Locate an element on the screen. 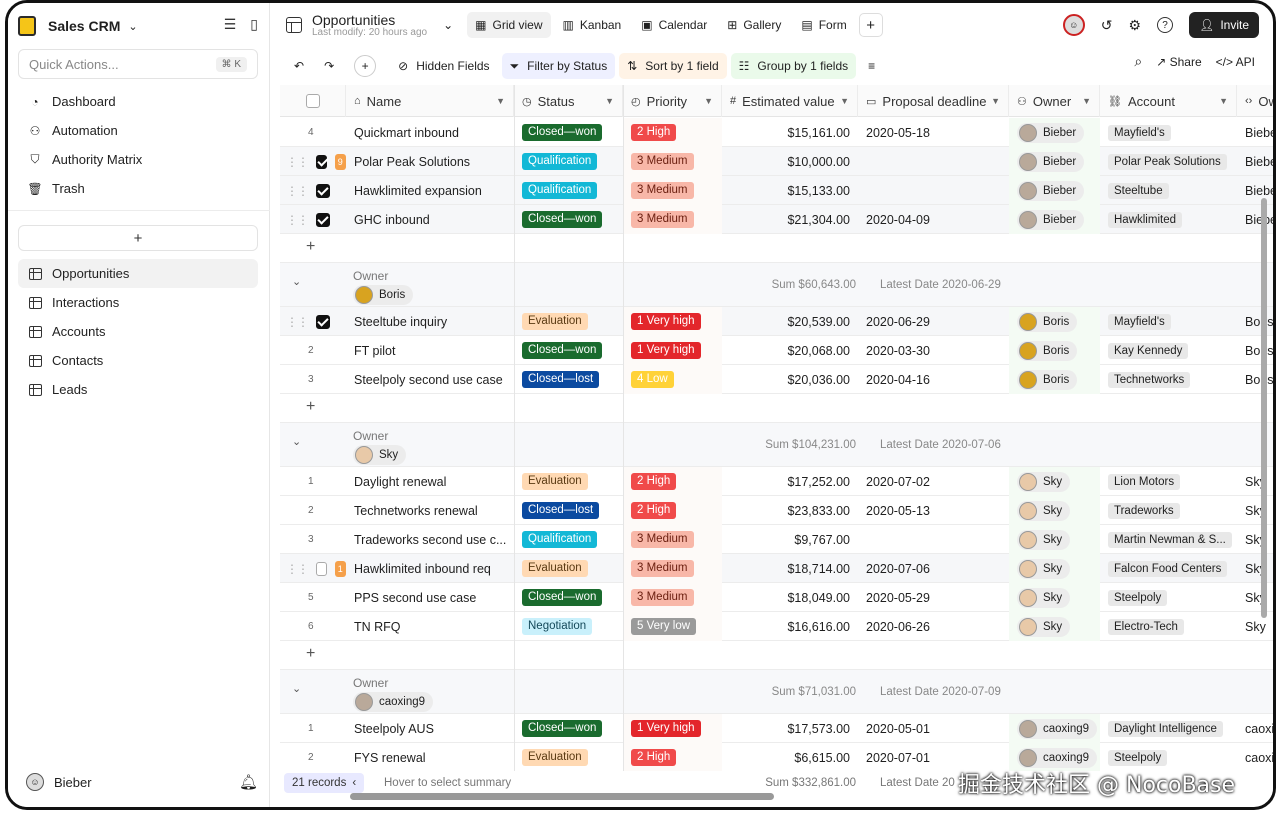 The width and height of the screenshot is (1280, 816). comment-count-badge: 1 is located at coordinates (340, 568).